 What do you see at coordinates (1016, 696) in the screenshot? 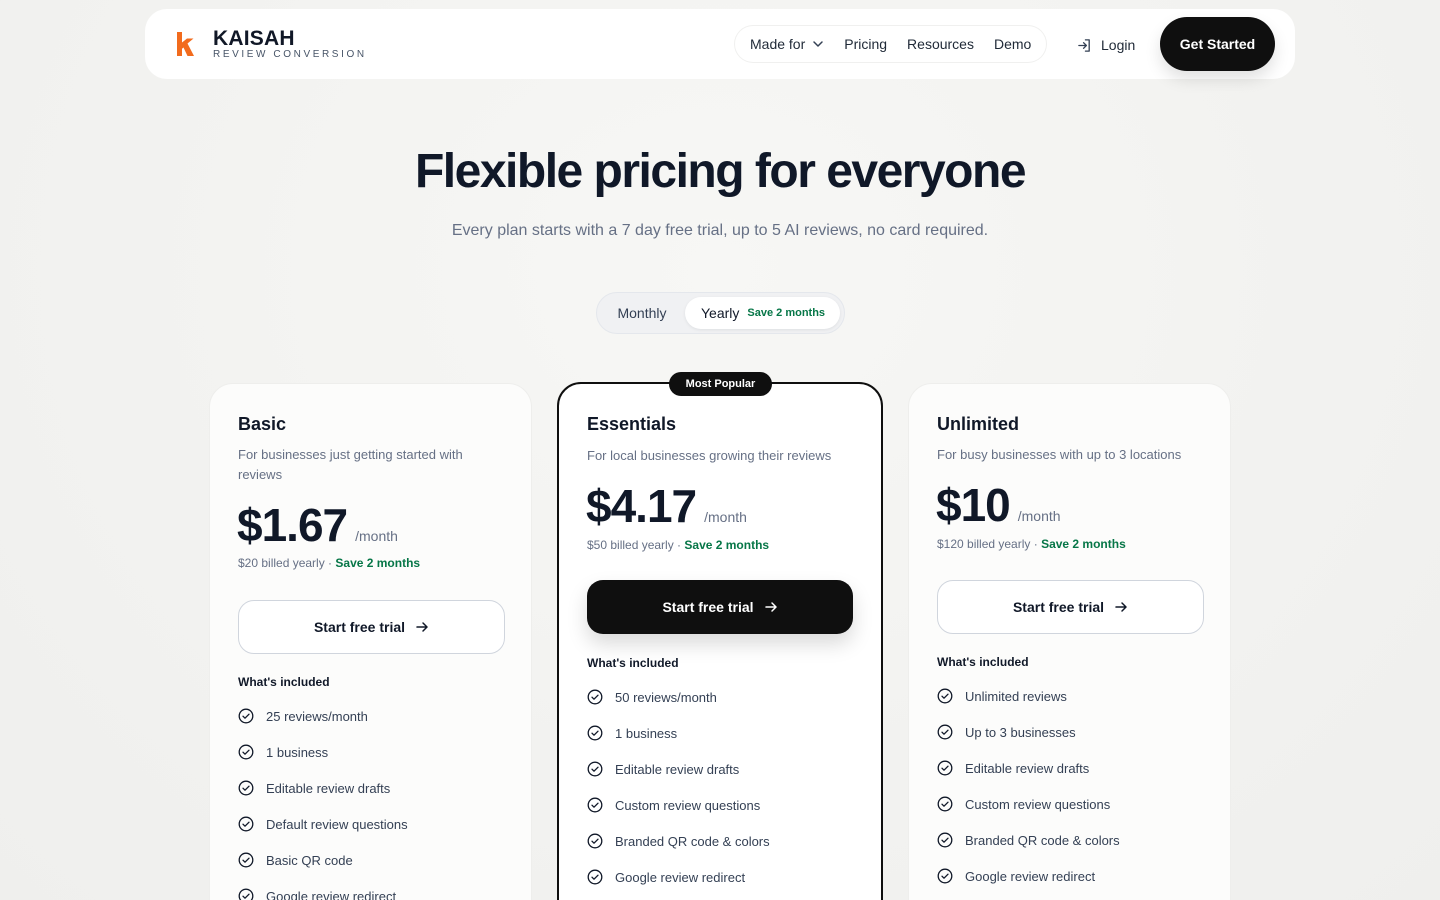
I see `feature-label: Unlimited reviews` at bounding box center [1016, 696].